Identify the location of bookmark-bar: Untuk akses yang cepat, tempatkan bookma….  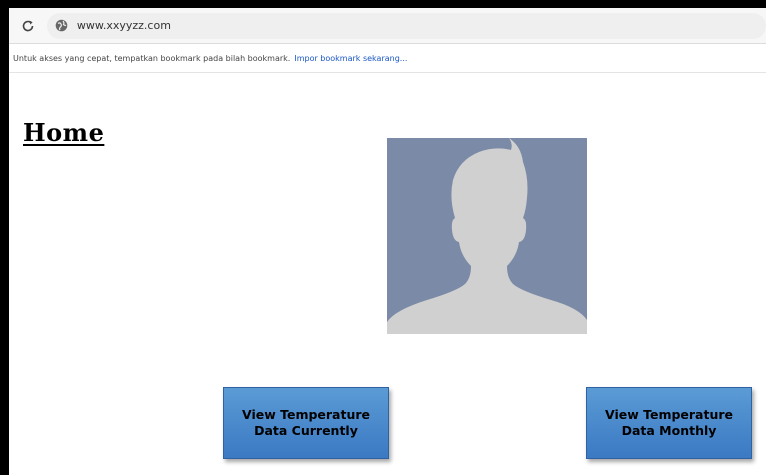
(387, 59).